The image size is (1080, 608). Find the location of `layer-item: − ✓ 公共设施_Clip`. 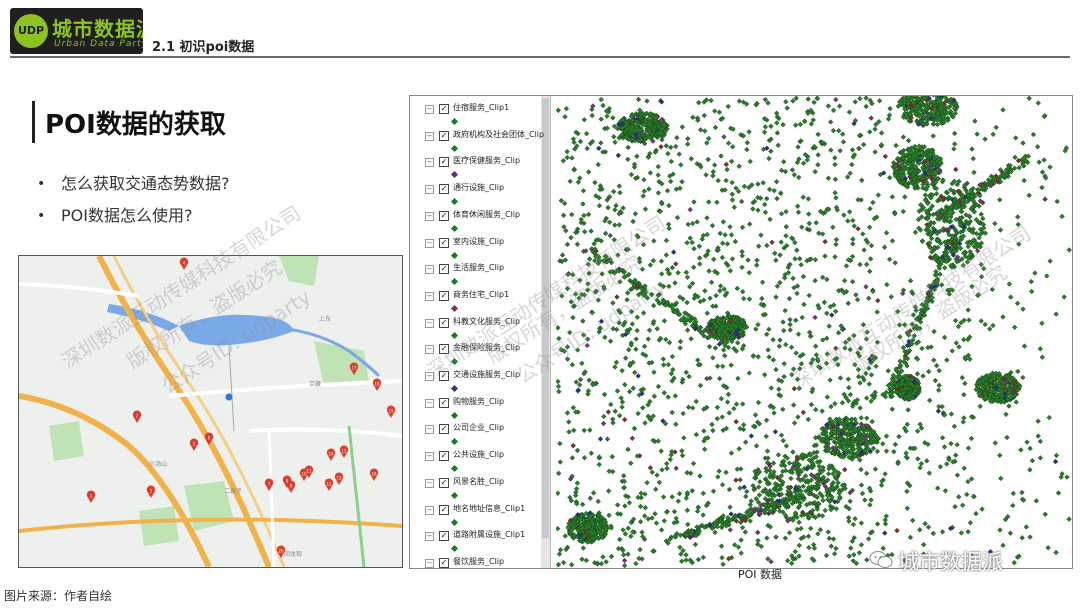

layer-item: − ✓ 公共设施_Clip is located at coordinates (478, 462).